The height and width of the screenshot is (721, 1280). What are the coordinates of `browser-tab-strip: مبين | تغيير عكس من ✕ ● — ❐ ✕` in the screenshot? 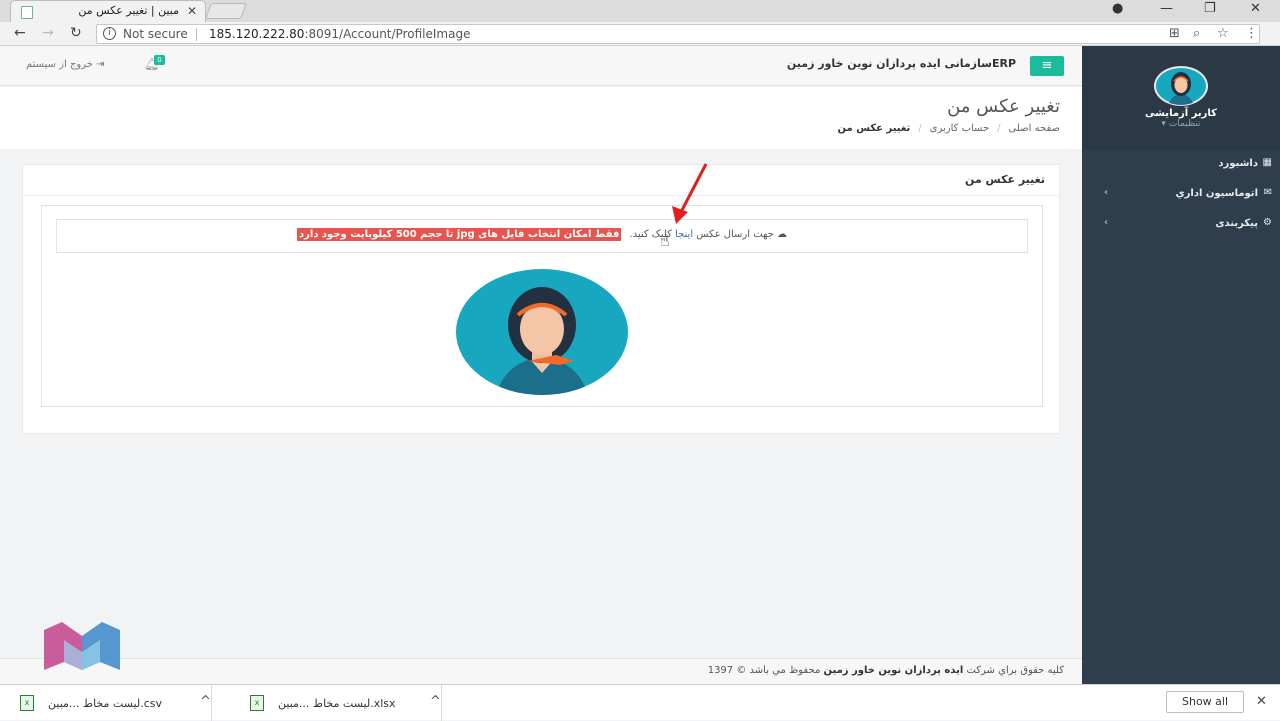 It's located at (640, 11).